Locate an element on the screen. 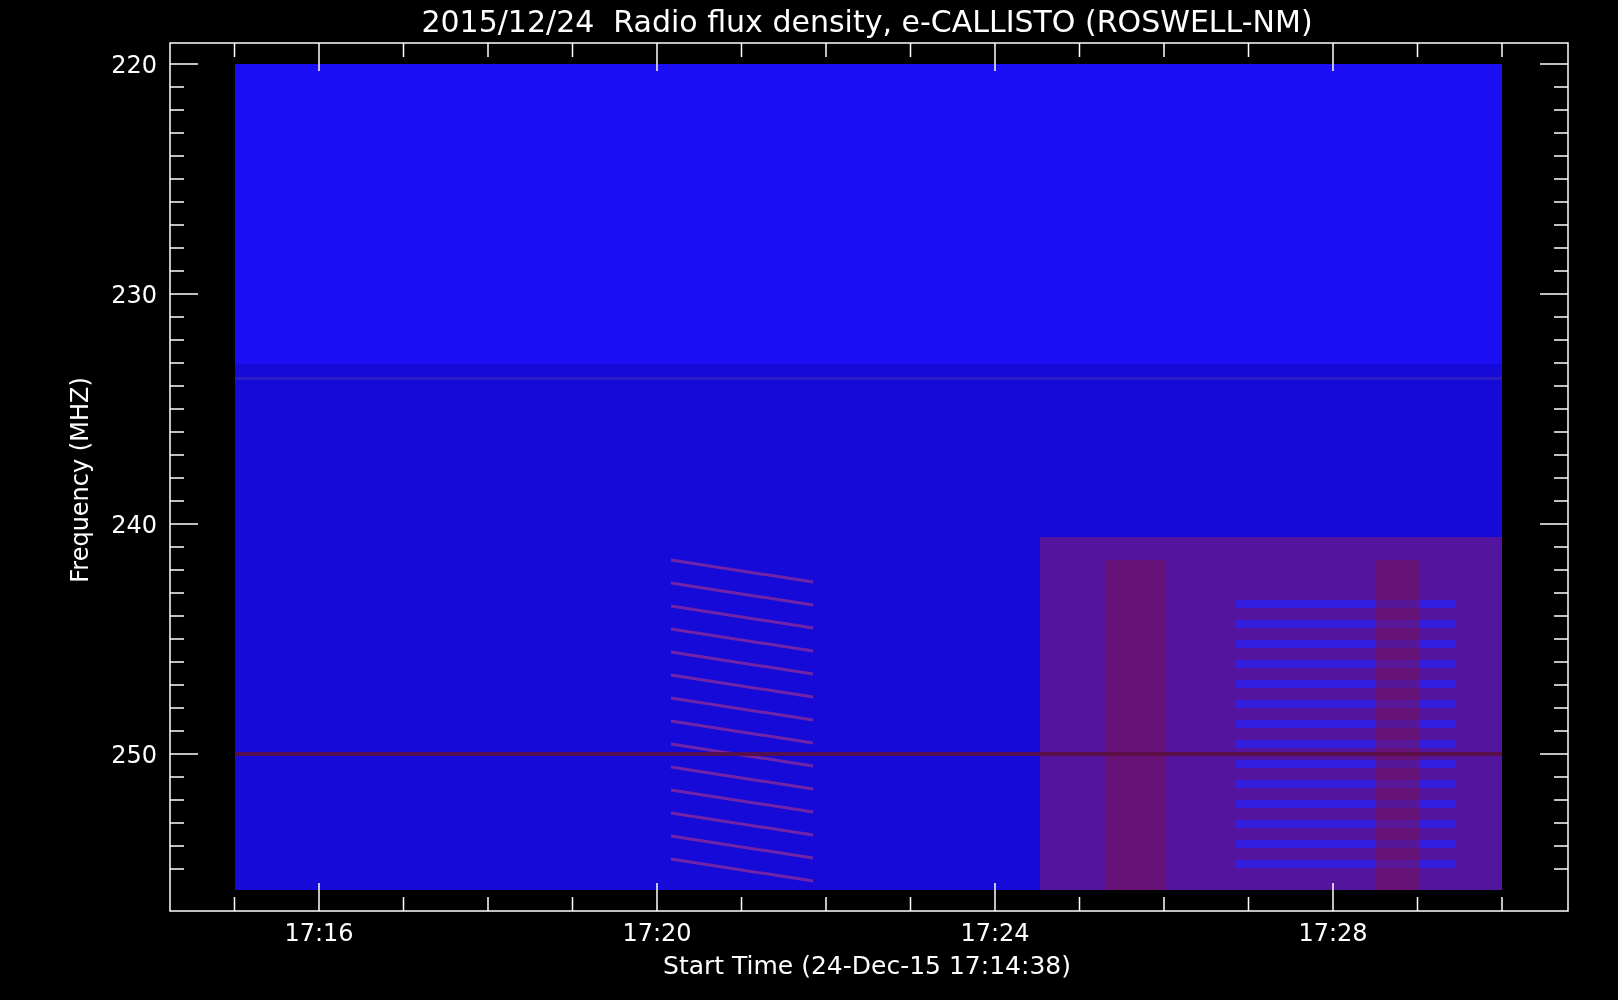 The height and width of the screenshot is (1000, 1618). y-tick-label: 230 is located at coordinates (134, 295).